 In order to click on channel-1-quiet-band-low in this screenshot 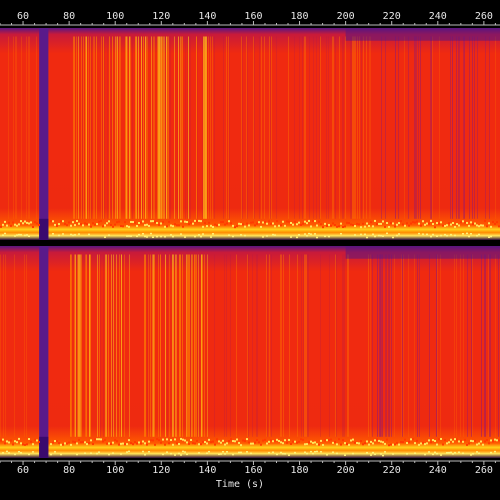, I will do `click(44, 229)`.